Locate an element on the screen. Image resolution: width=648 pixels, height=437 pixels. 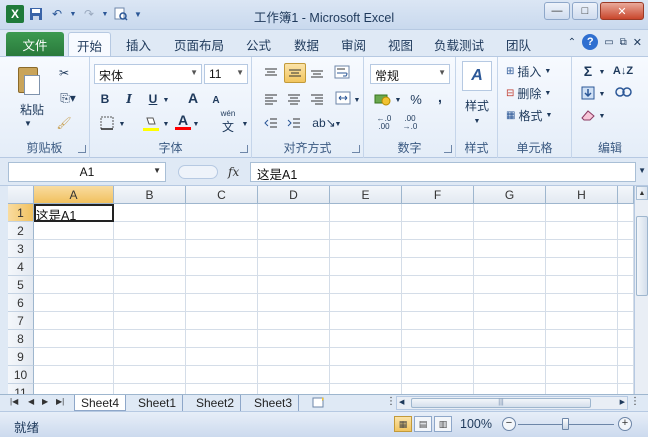
column-header-h: H is located at coordinates (582, 195).